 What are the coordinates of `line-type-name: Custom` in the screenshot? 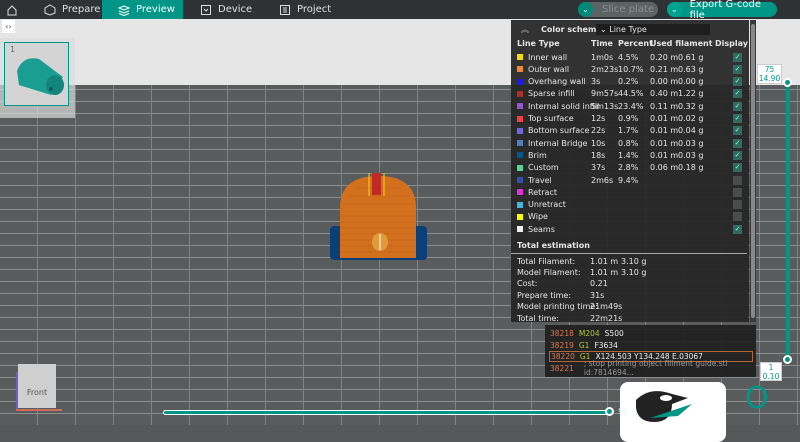 It's located at (543, 168).